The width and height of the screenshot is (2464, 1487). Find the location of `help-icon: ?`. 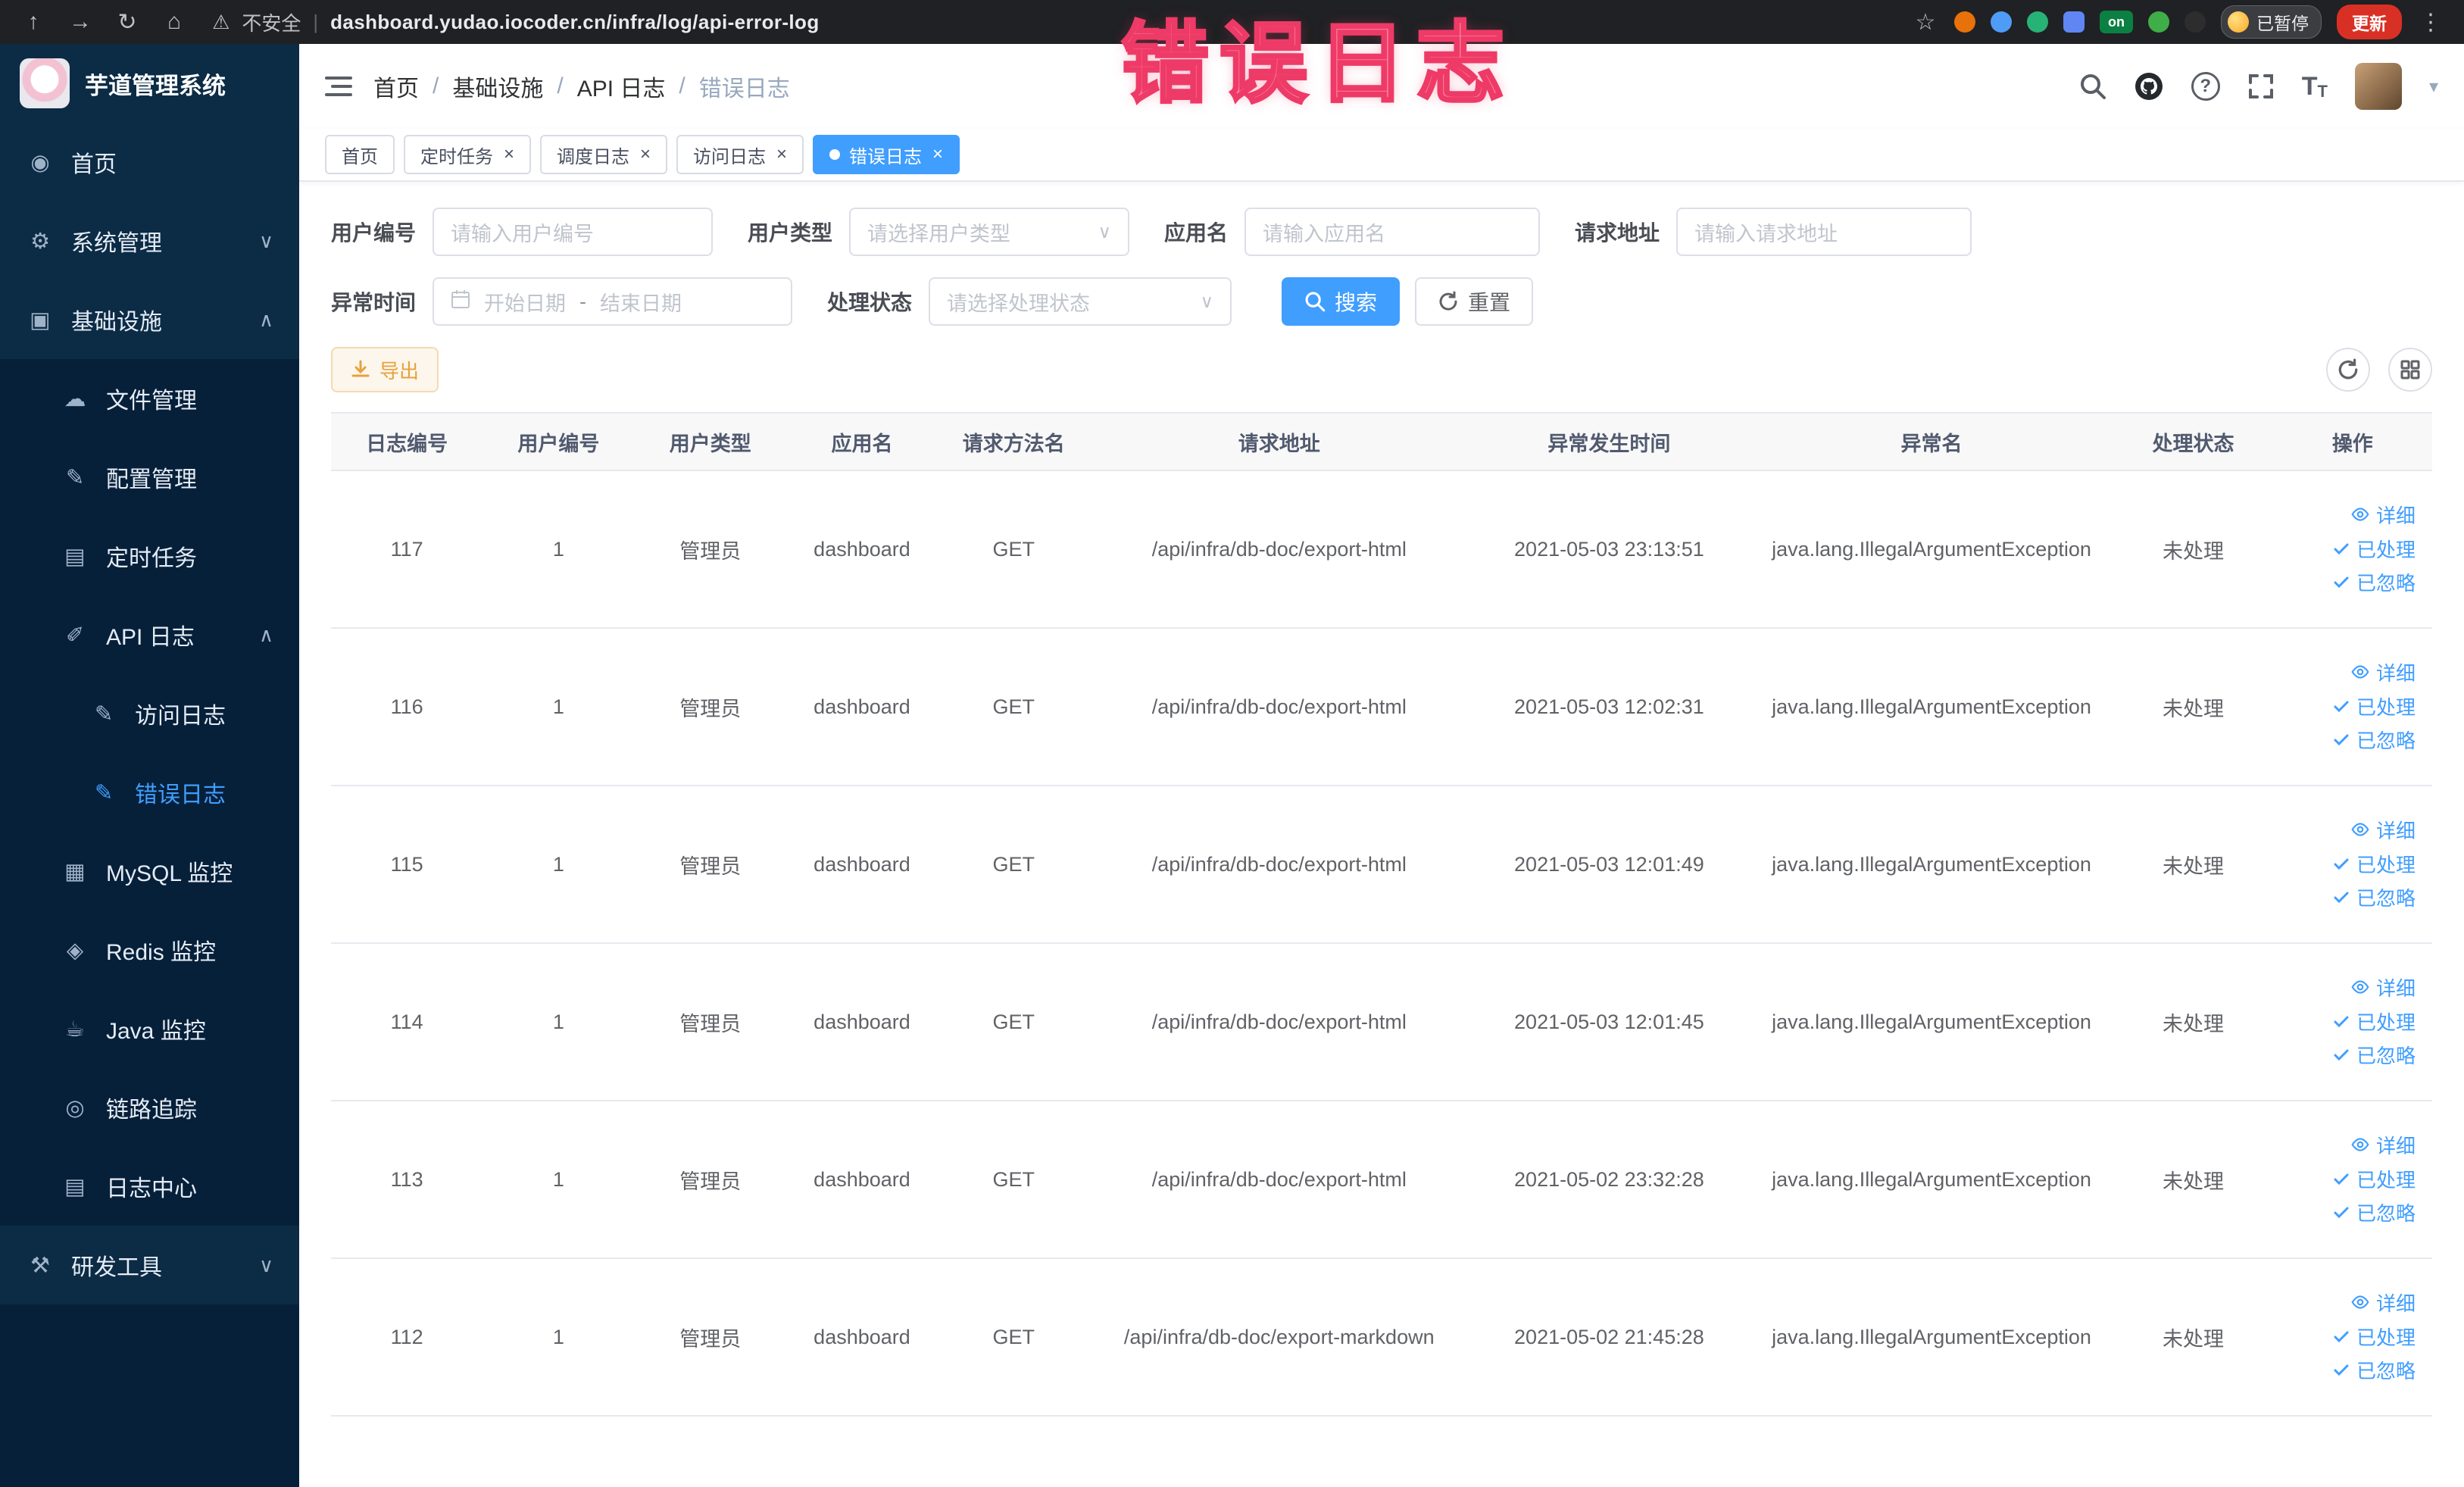

help-icon: ? is located at coordinates (2205, 86).